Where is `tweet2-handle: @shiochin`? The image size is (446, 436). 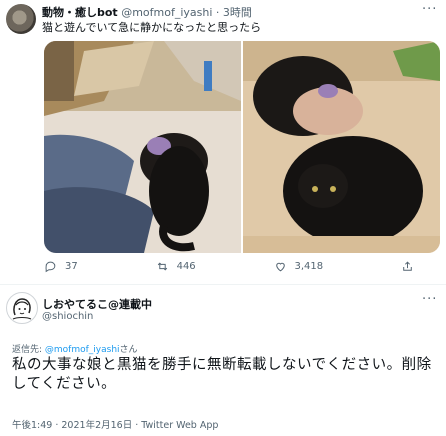
tweet2-handle: @shiochin is located at coordinates (67, 316).